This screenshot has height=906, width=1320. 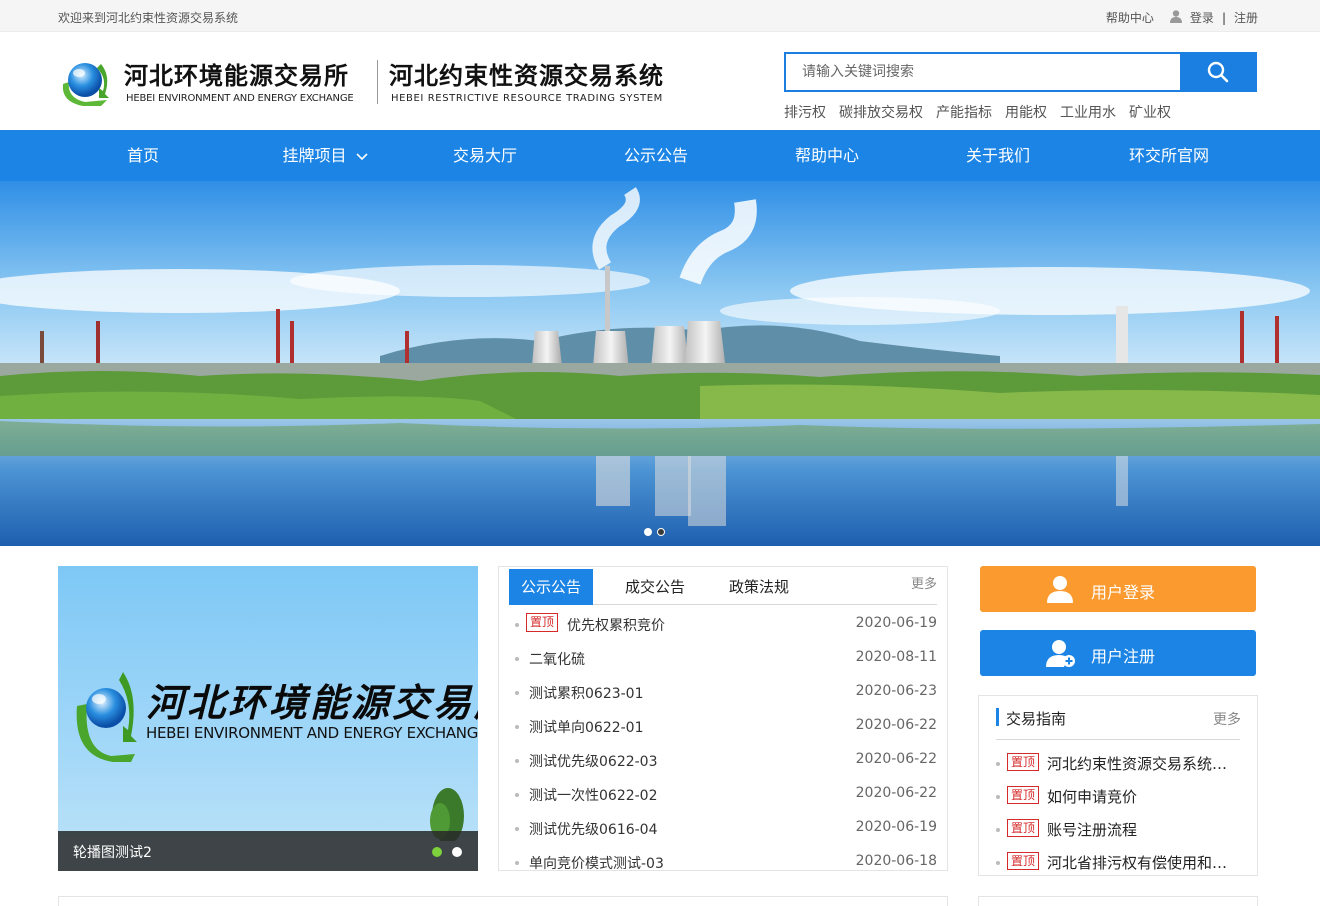 What do you see at coordinates (1036, 719) in the screenshot?
I see `guide-title: 交易指南` at bounding box center [1036, 719].